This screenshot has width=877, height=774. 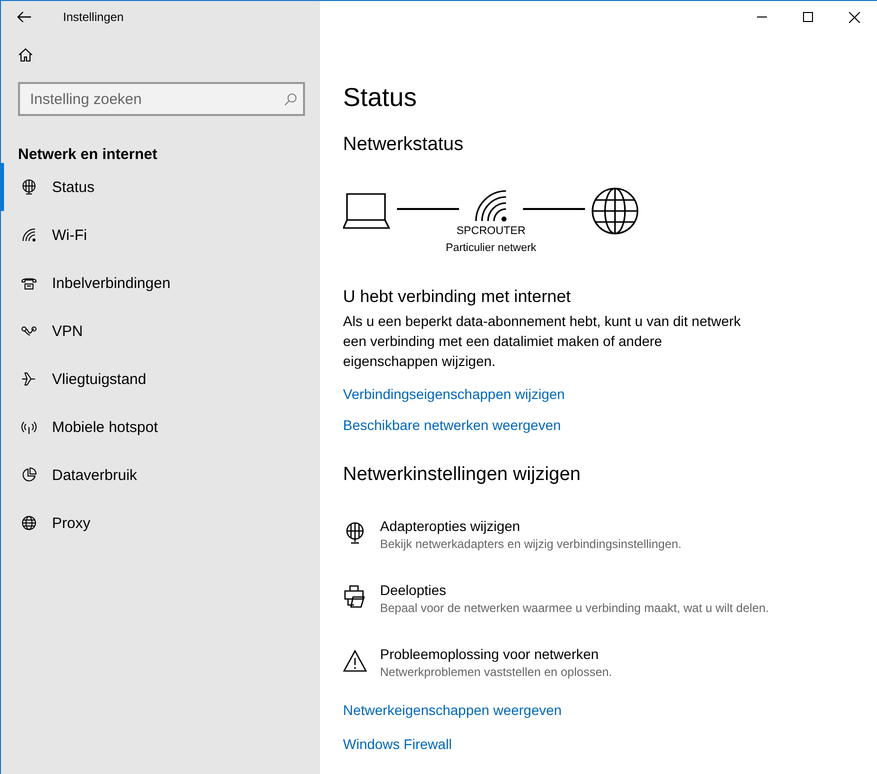 What do you see at coordinates (531, 544) in the screenshot?
I see `option-description: Bekijk netwerkadapters en wijzig verbindingsinstellingen.` at bounding box center [531, 544].